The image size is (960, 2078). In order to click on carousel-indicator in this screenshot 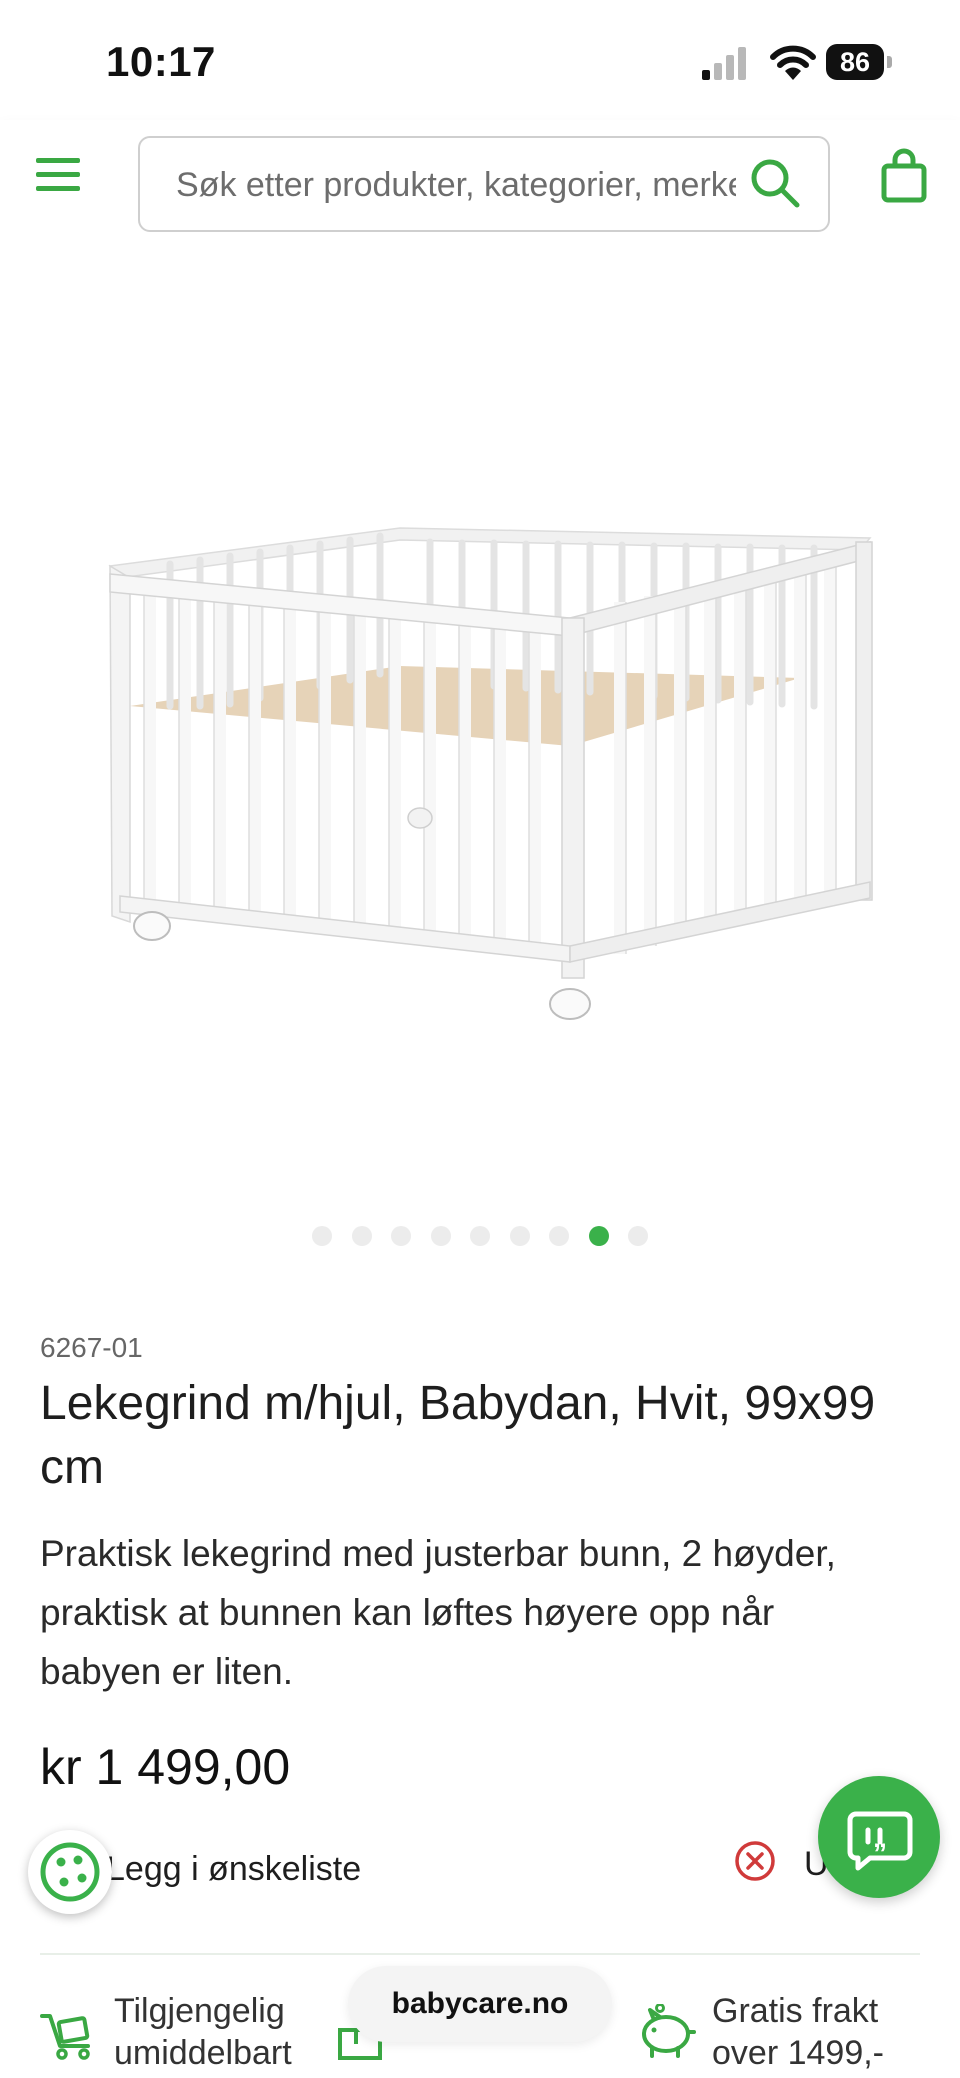, I will do `click(480, 1238)`.